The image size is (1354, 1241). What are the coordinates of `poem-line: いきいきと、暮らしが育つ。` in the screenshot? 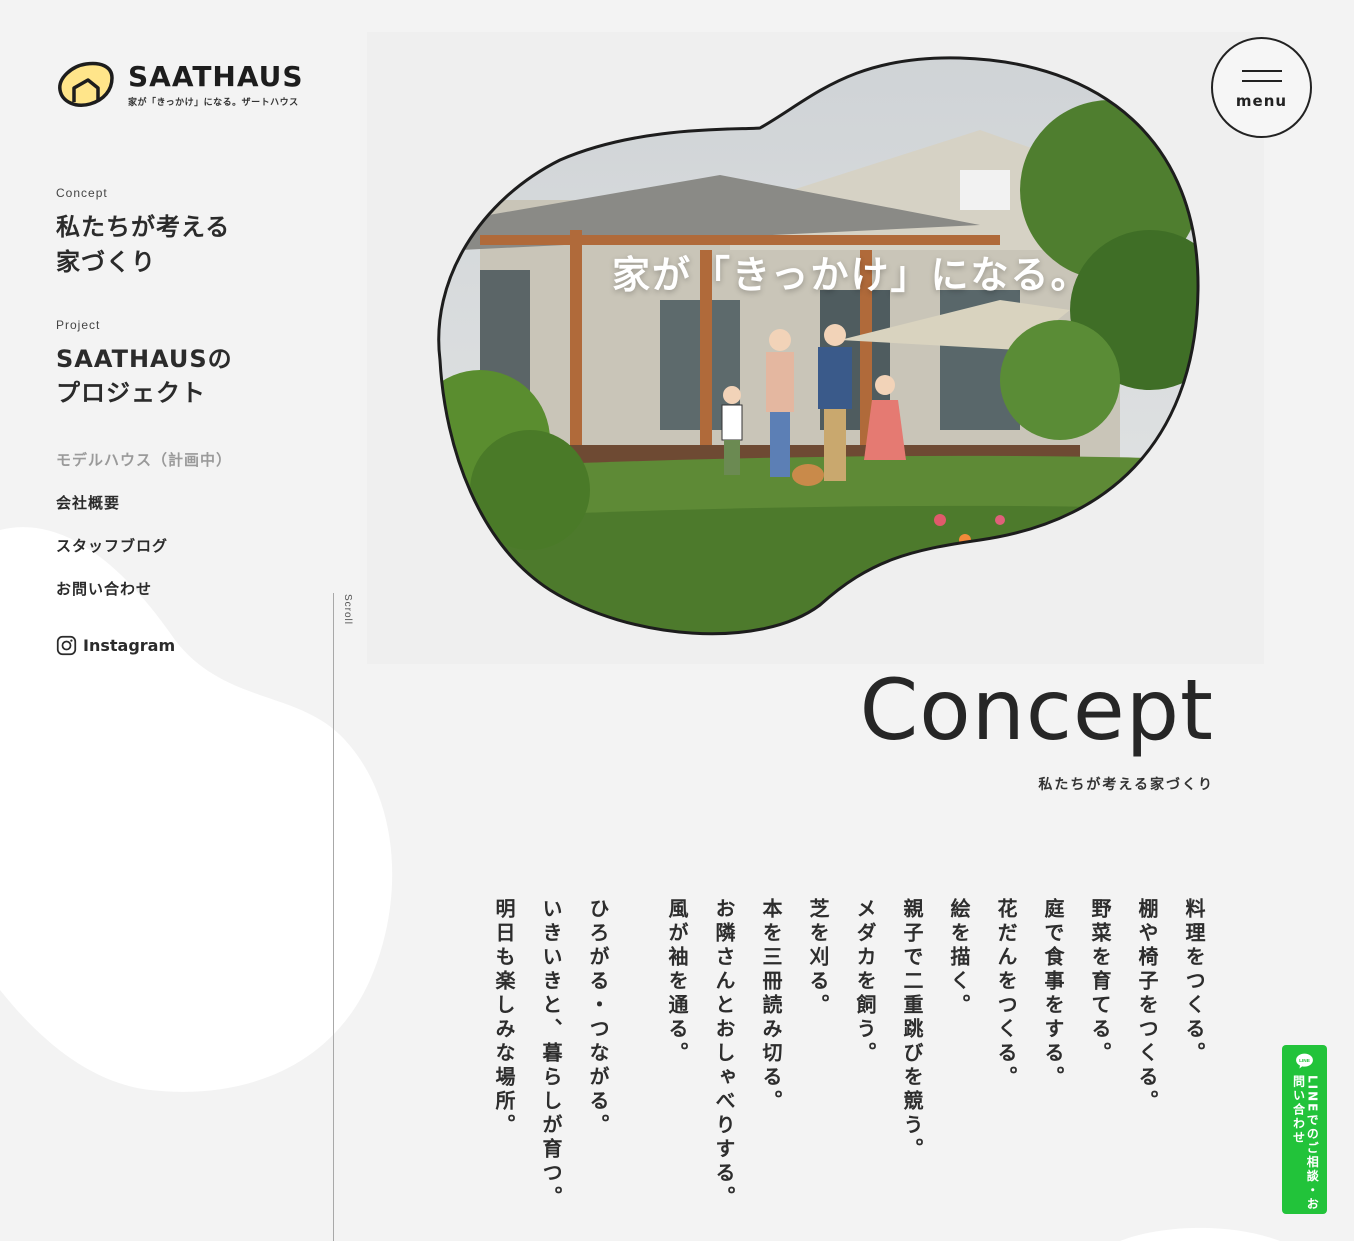 It's located at (551, 1054).